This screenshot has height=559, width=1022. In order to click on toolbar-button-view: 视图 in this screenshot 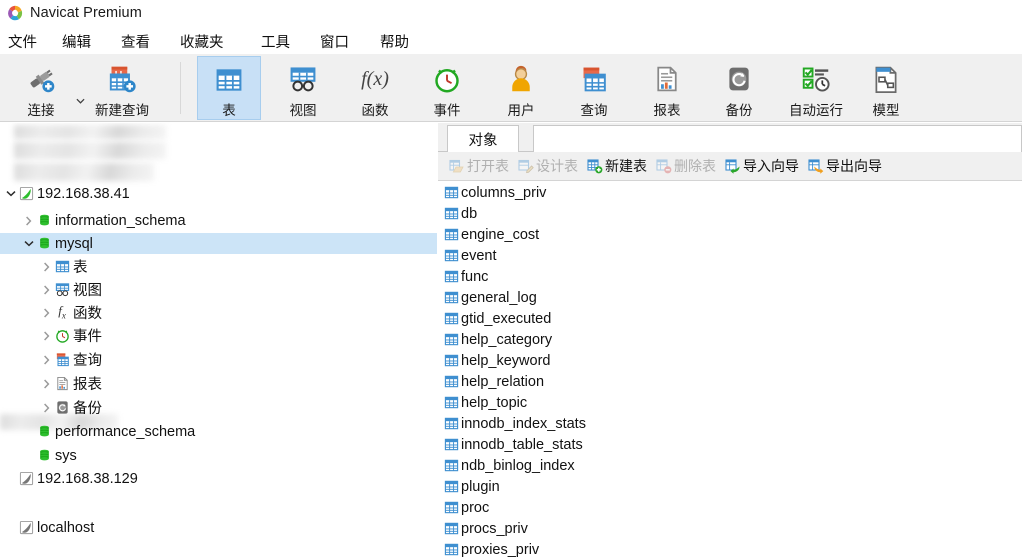, I will do `click(303, 88)`.